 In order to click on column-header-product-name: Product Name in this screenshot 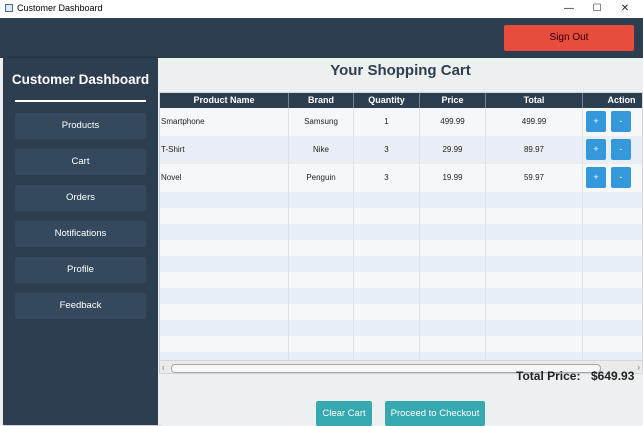, I will do `click(224, 100)`.